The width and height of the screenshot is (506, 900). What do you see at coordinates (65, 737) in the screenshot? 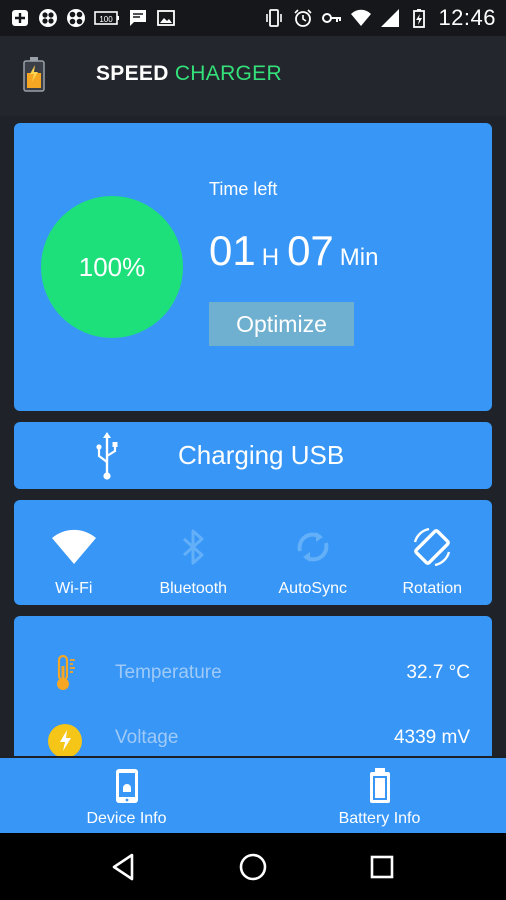
I see `lightning-icon` at bounding box center [65, 737].